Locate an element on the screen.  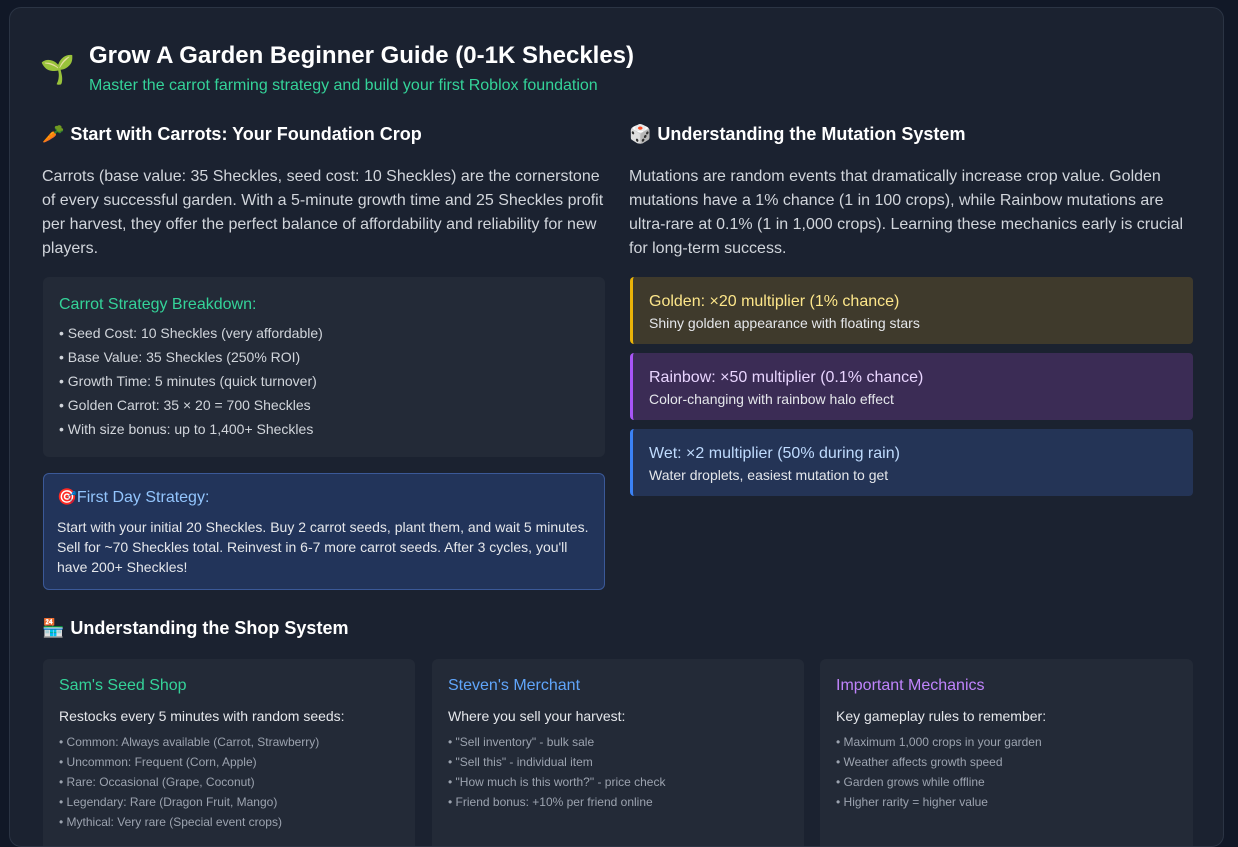
shop-card-desc: Key gameplay rules to remember: is located at coordinates (941, 716).